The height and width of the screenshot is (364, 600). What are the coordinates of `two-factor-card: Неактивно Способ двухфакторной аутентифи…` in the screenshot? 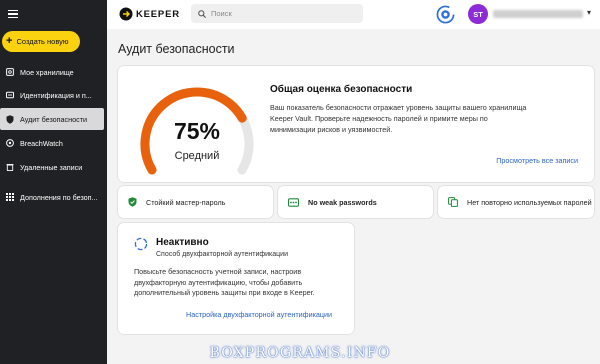 It's located at (236, 278).